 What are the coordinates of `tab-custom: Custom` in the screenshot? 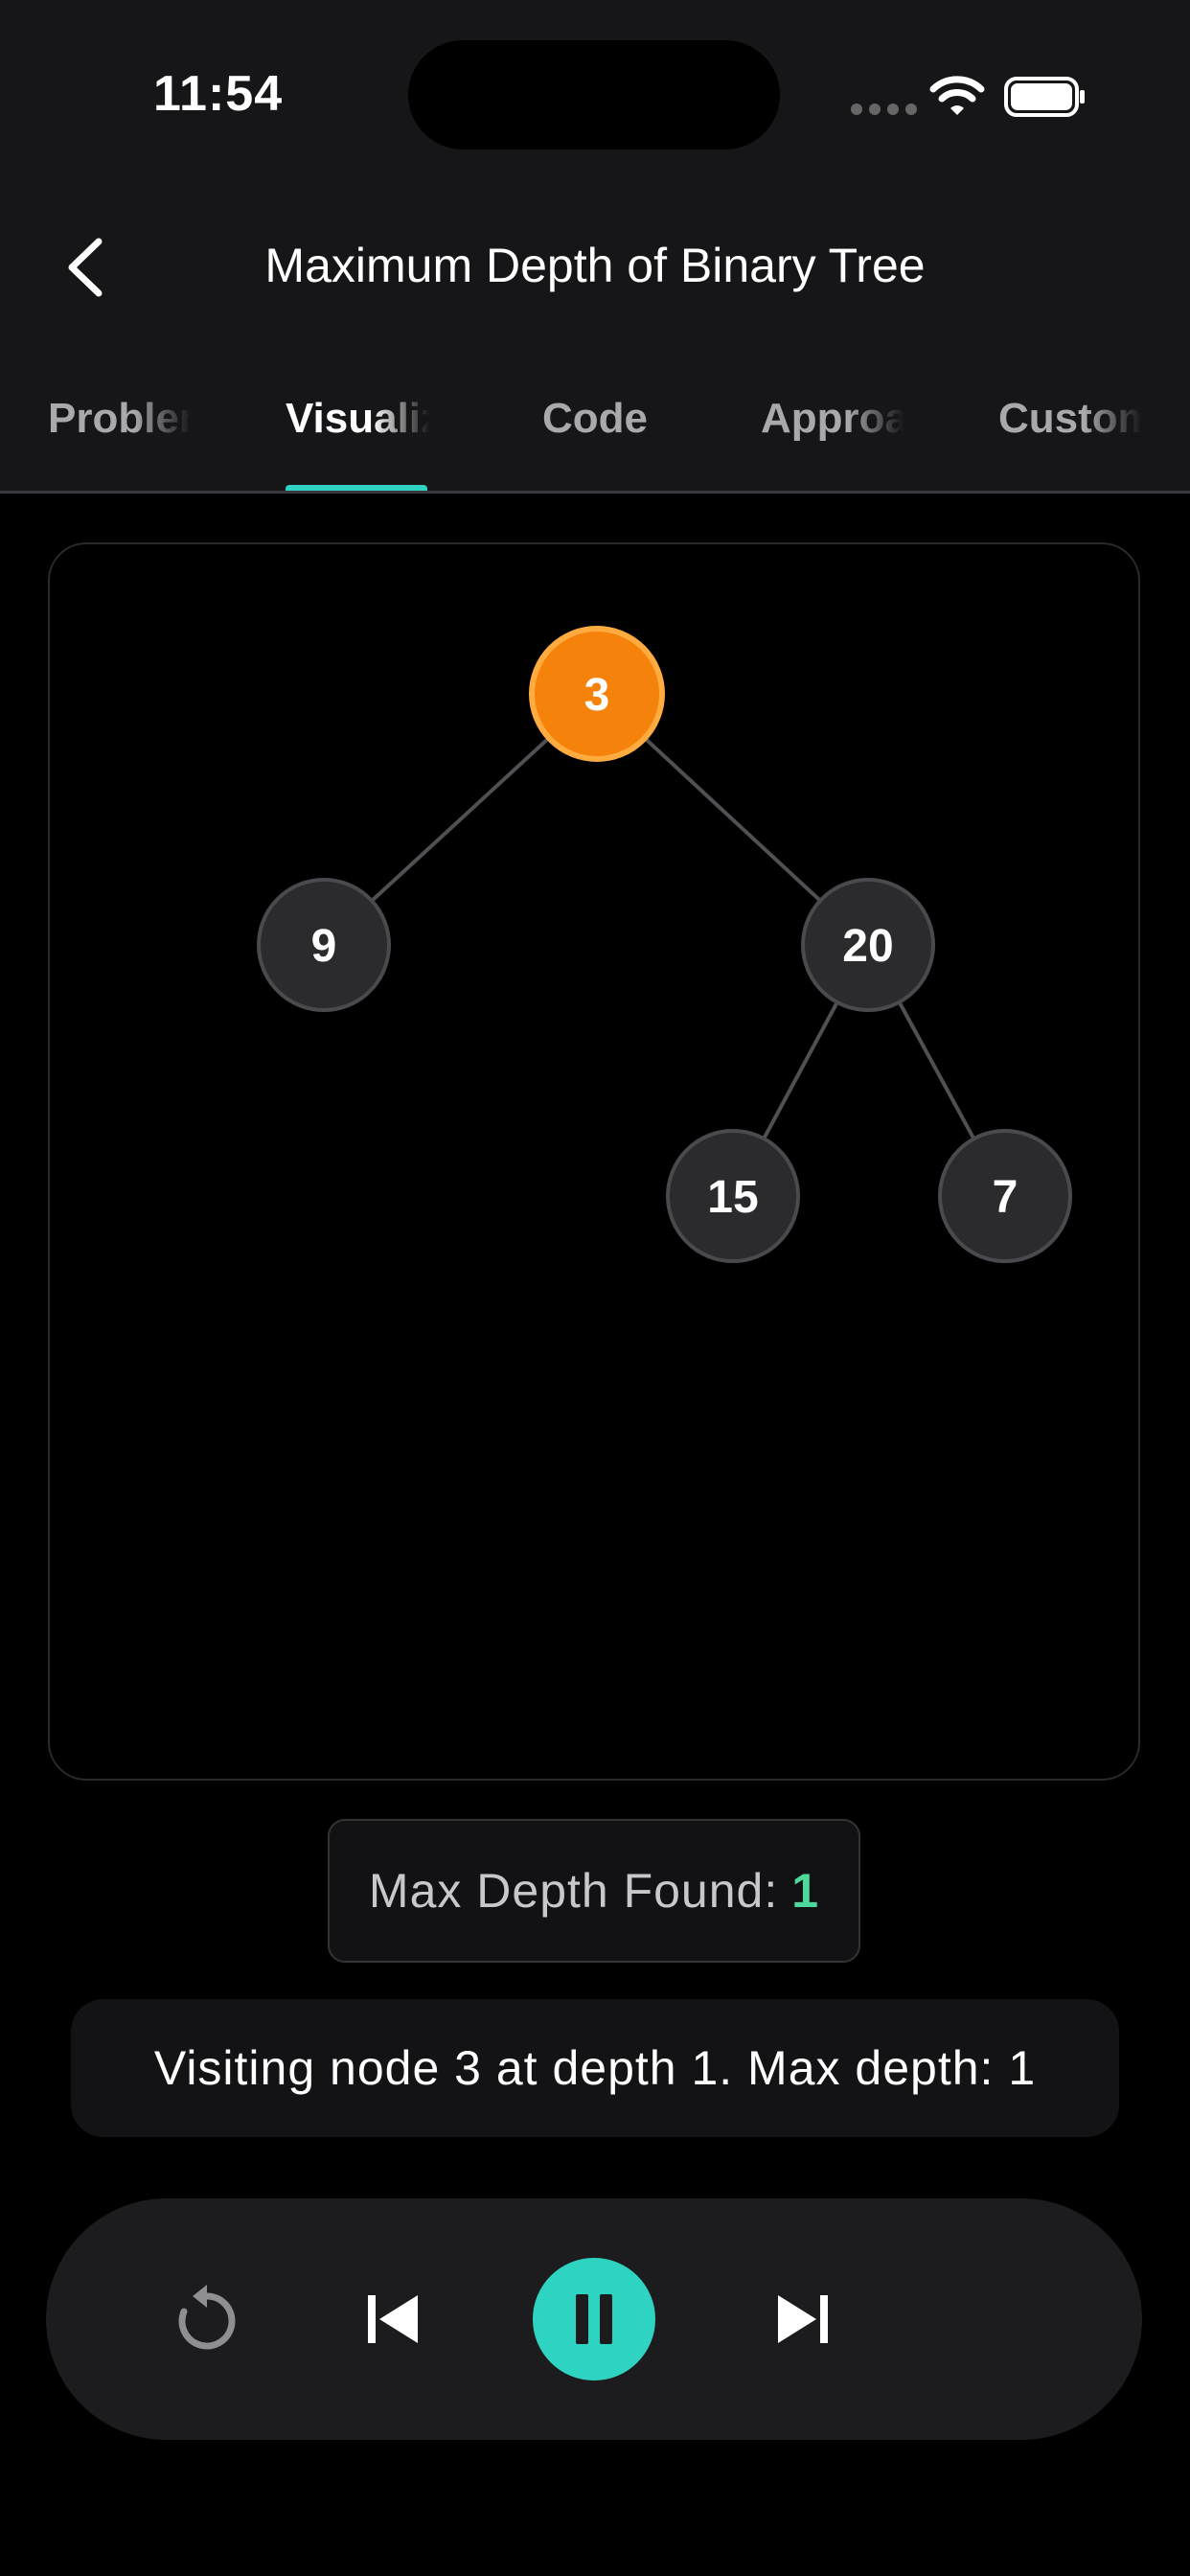 It's located at (1070, 419).